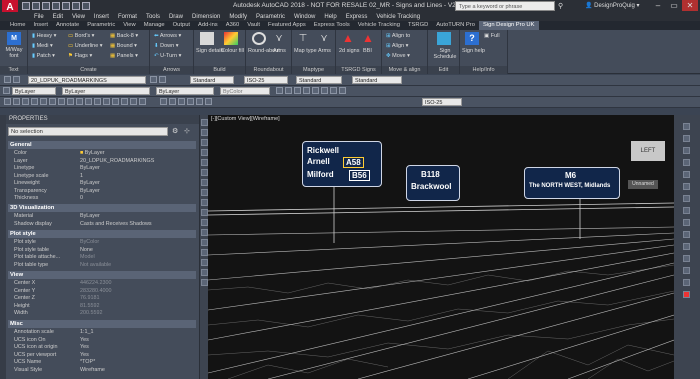  What do you see at coordinates (61, 101) in the screenshot?
I see `rotate-icon` at bounding box center [61, 101].